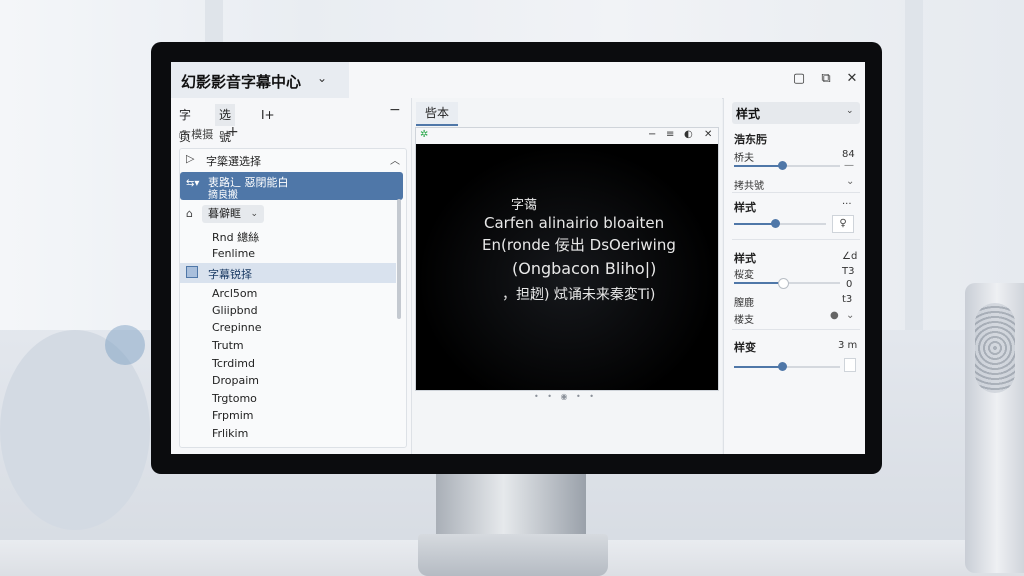 This screenshot has height=576, width=1024. I want to click on list-item: Arcl5om, so click(234, 293).